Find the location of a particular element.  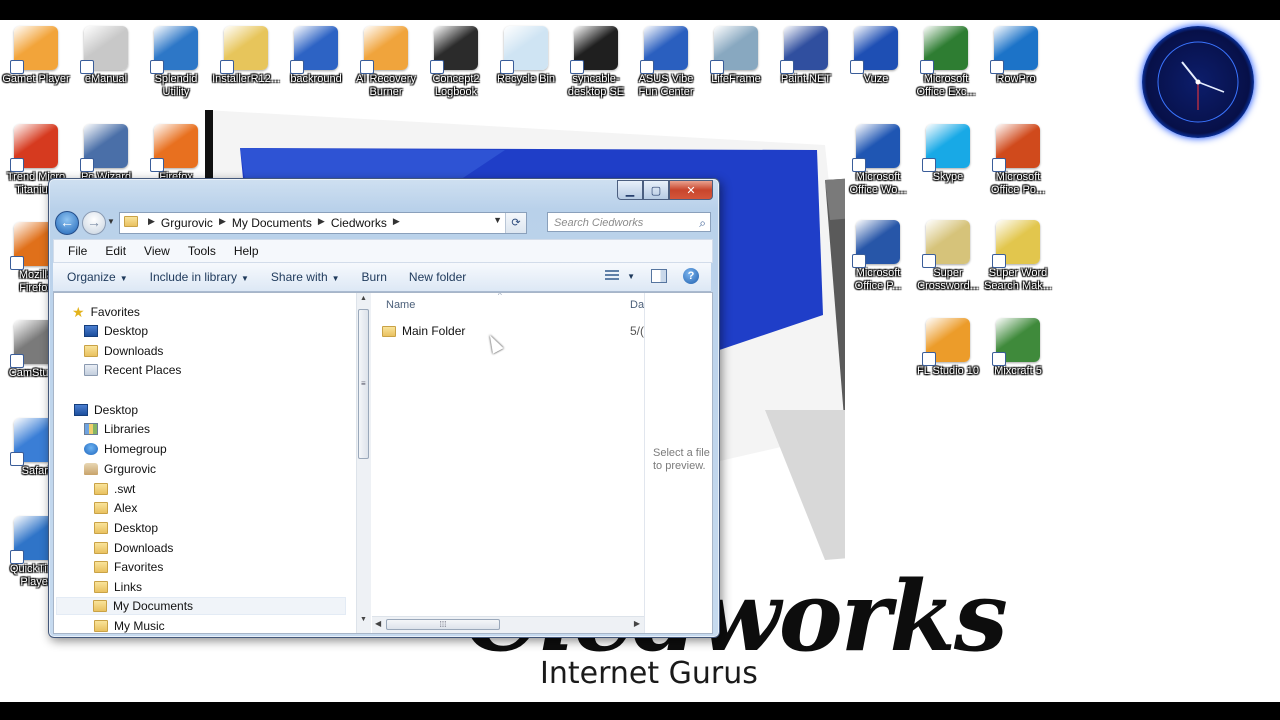

column-date: Da is located at coordinates (637, 305).